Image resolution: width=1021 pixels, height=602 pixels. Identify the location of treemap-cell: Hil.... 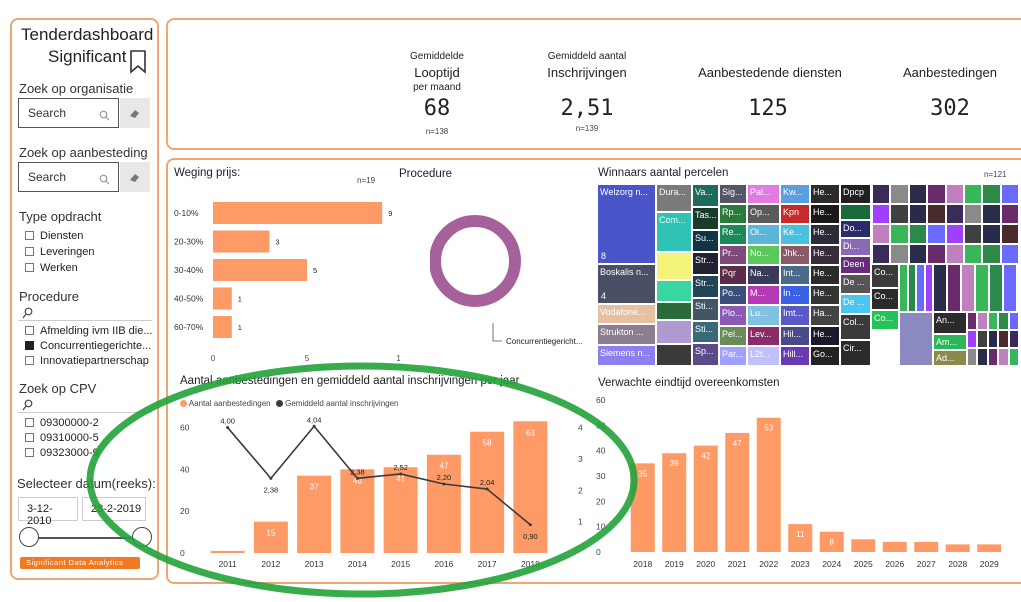
(795, 335).